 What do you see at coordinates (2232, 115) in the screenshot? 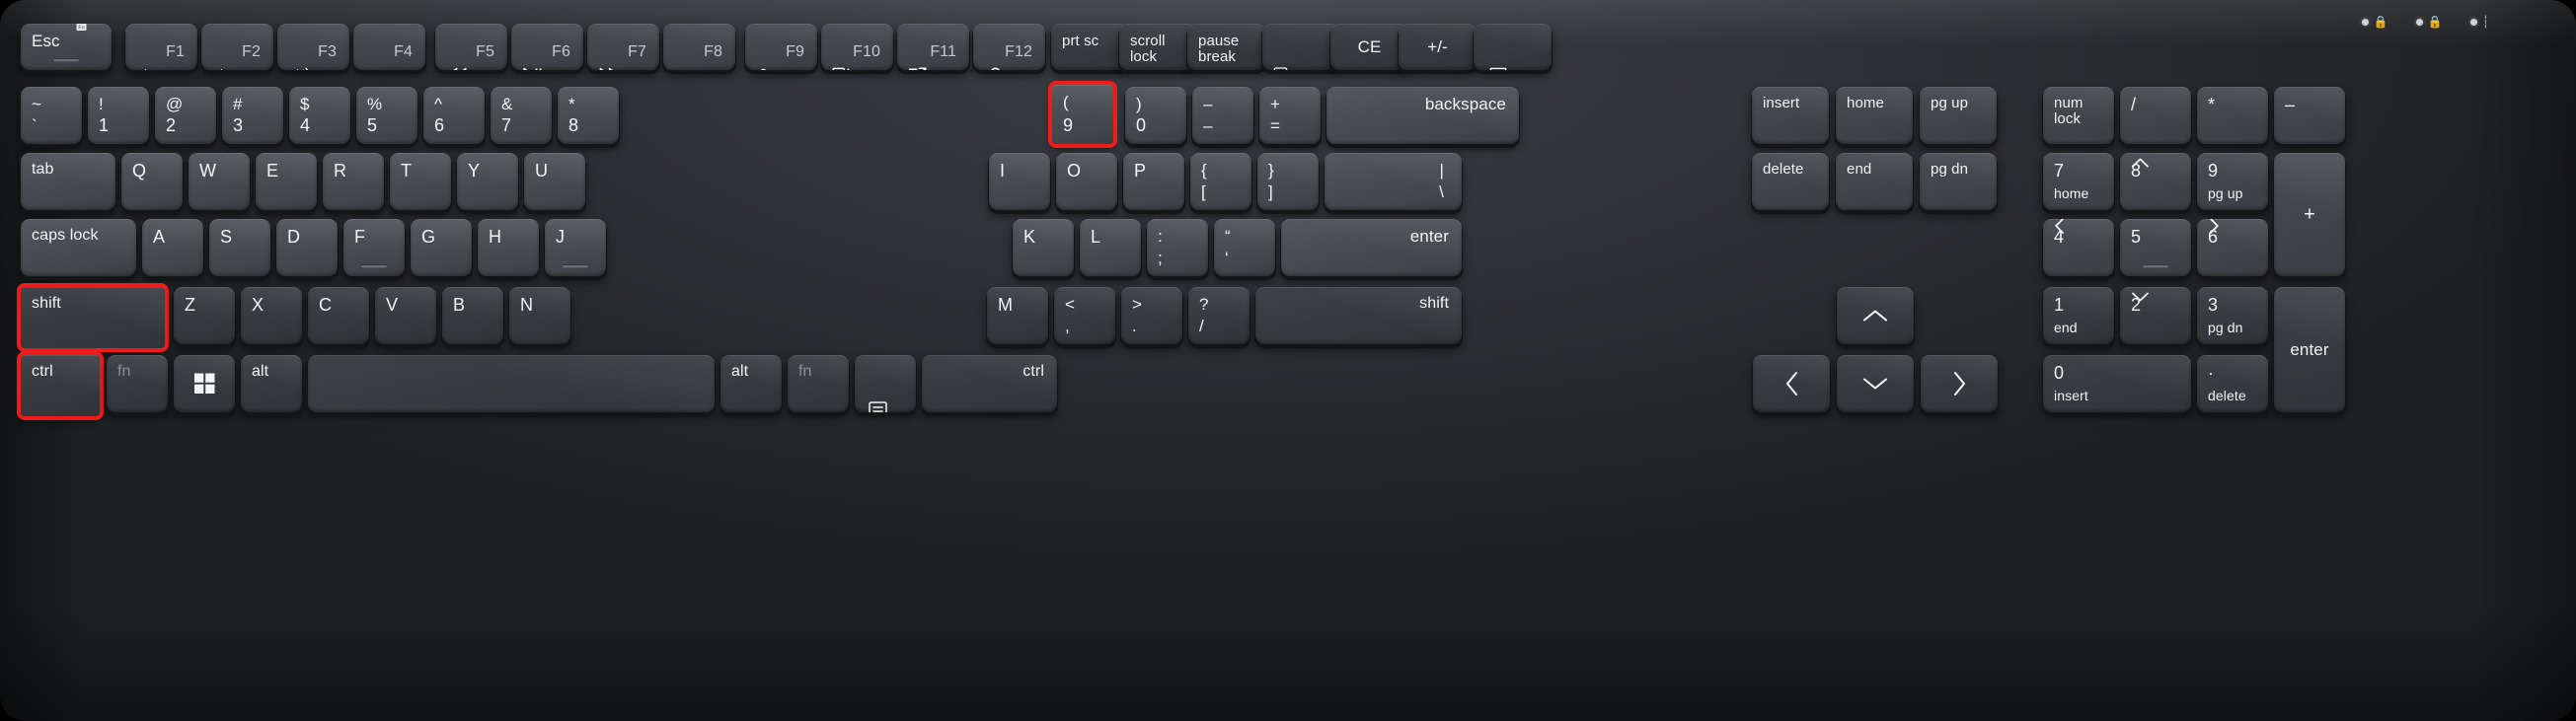
I see `key-numpad-multiply: *` at bounding box center [2232, 115].